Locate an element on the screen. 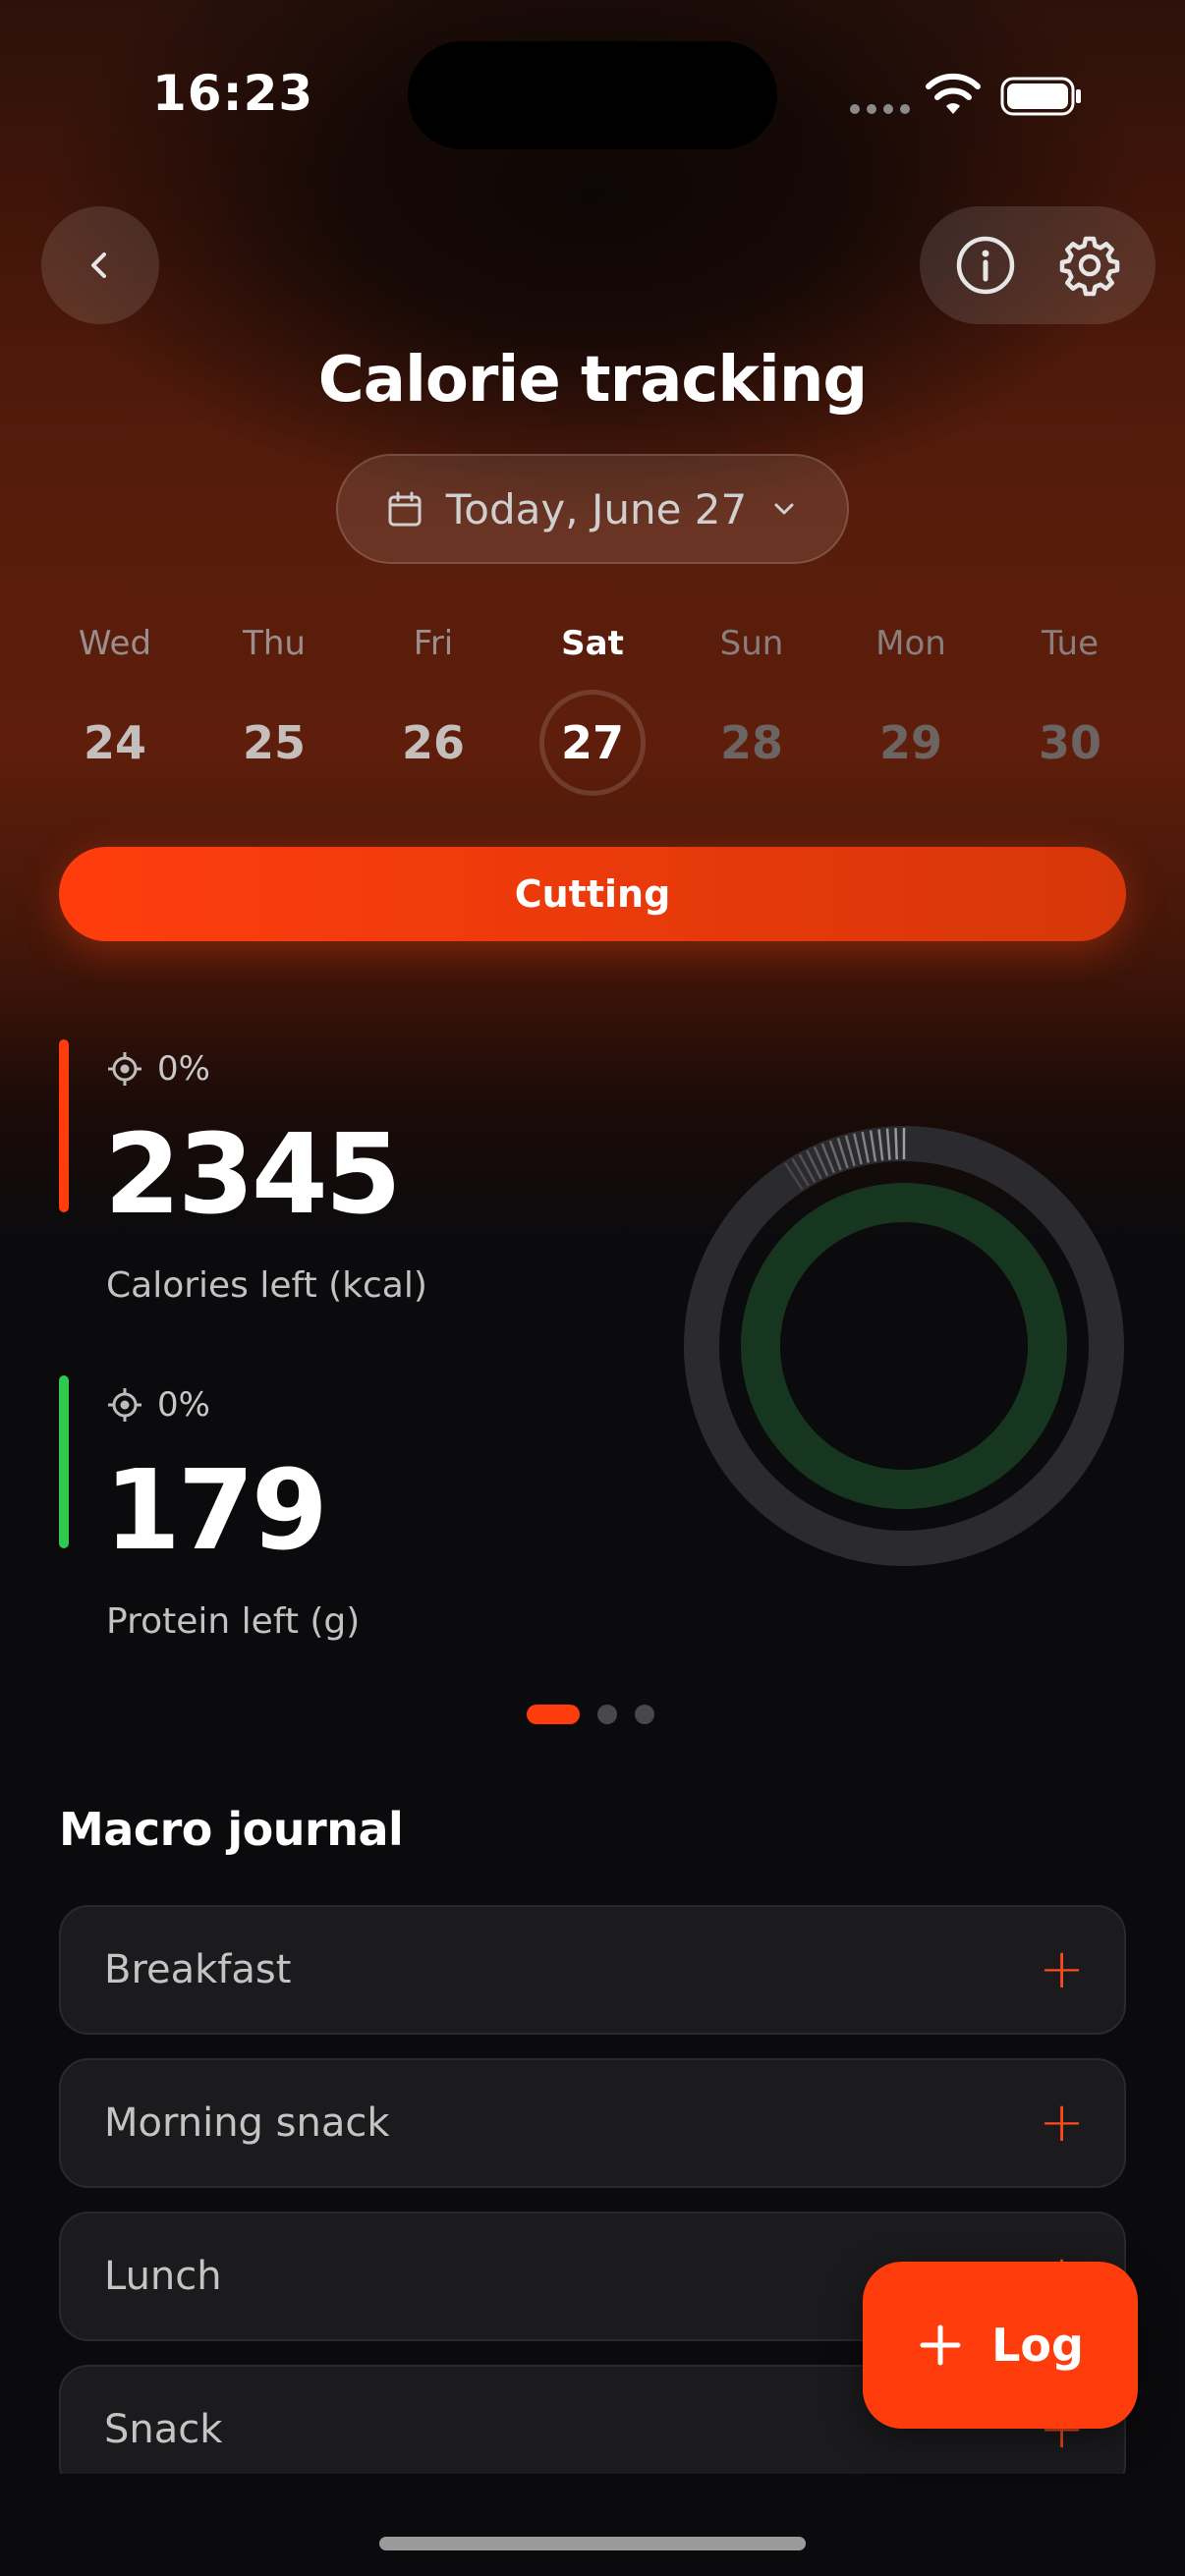  calories-stat: 0% 2345 Calories left (kcal) is located at coordinates (354, 1186).